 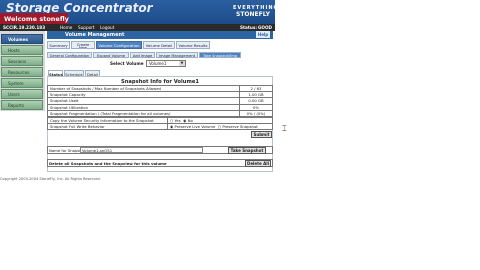 I want to click on radio-yes: ○, so click(x=171, y=120).